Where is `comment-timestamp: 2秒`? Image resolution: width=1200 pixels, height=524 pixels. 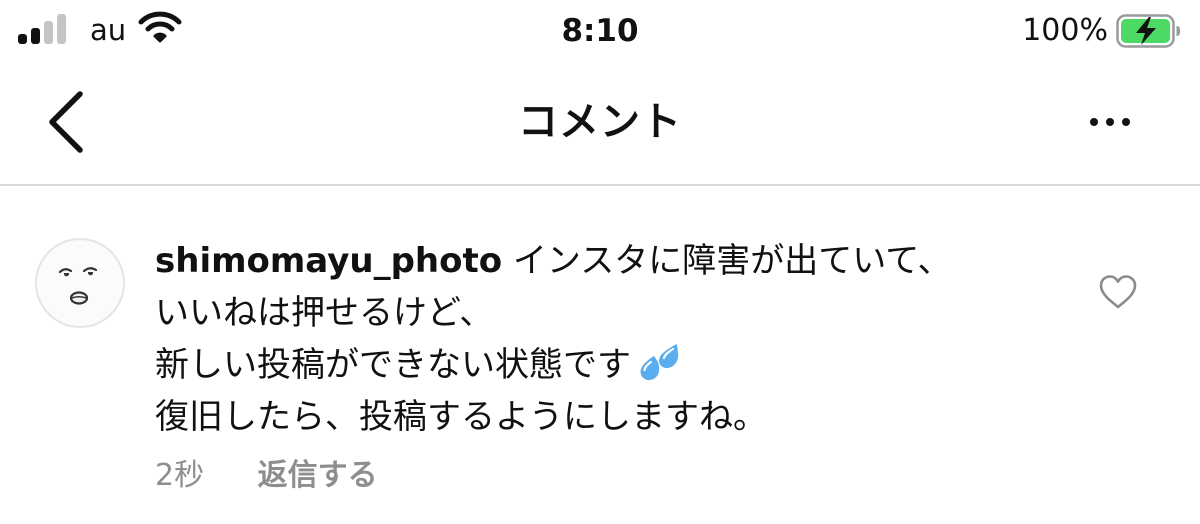 comment-timestamp: 2秒 is located at coordinates (180, 475).